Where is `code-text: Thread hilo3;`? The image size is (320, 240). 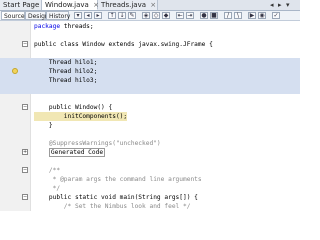
code-text: Thread hilo3; is located at coordinates (66, 80).